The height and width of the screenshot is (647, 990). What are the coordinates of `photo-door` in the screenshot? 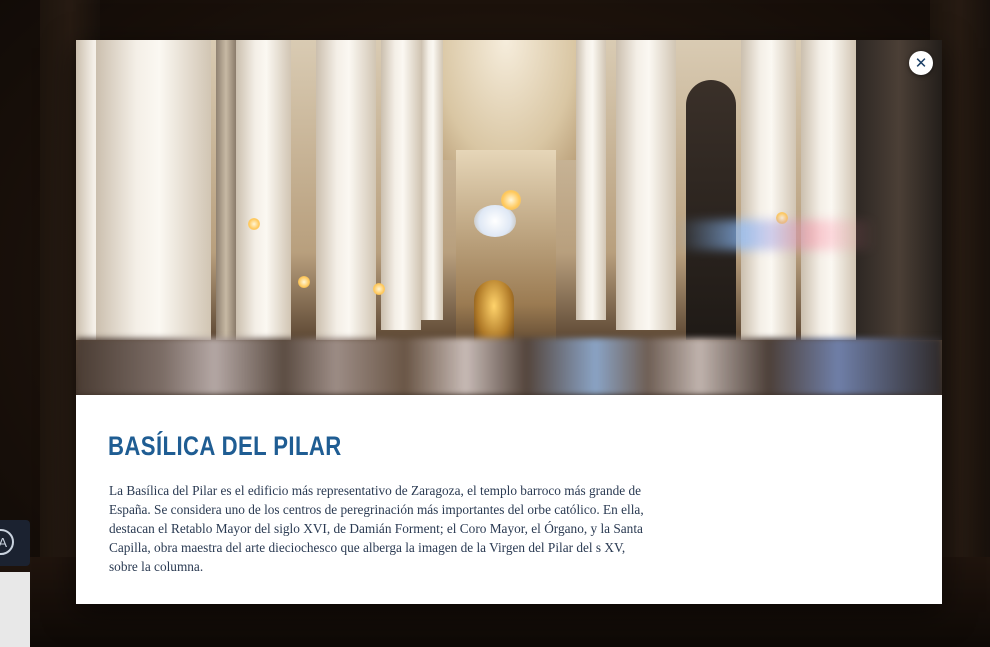 It's located at (899, 190).